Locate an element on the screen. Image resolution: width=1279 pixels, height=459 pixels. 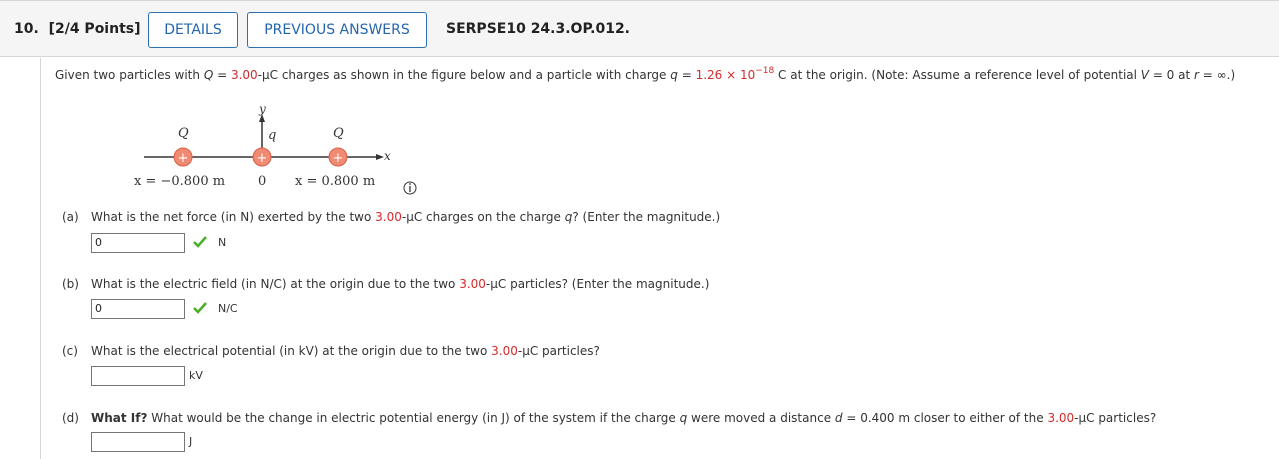
part-c-answer-field is located at coordinates (138, 376).